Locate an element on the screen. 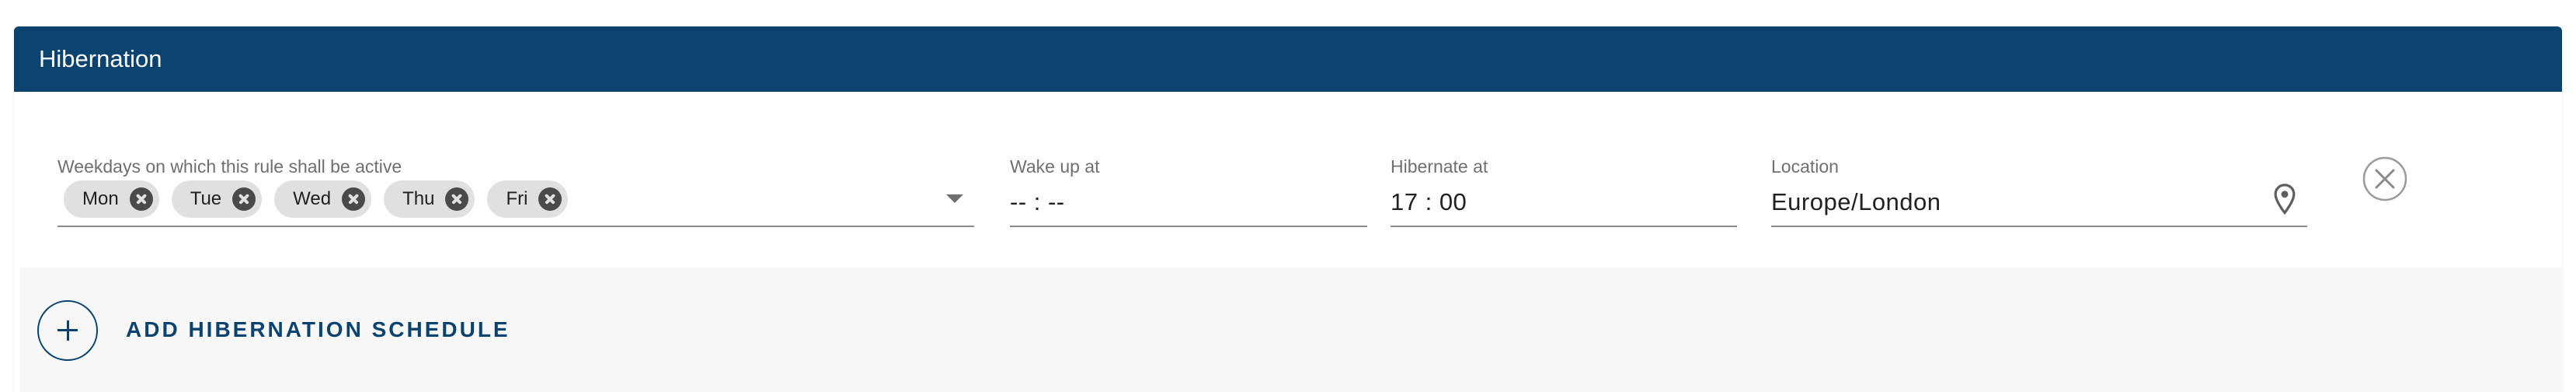 This screenshot has width=2576, height=392. weekday-chip-wed: Wed is located at coordinates (323, 199).